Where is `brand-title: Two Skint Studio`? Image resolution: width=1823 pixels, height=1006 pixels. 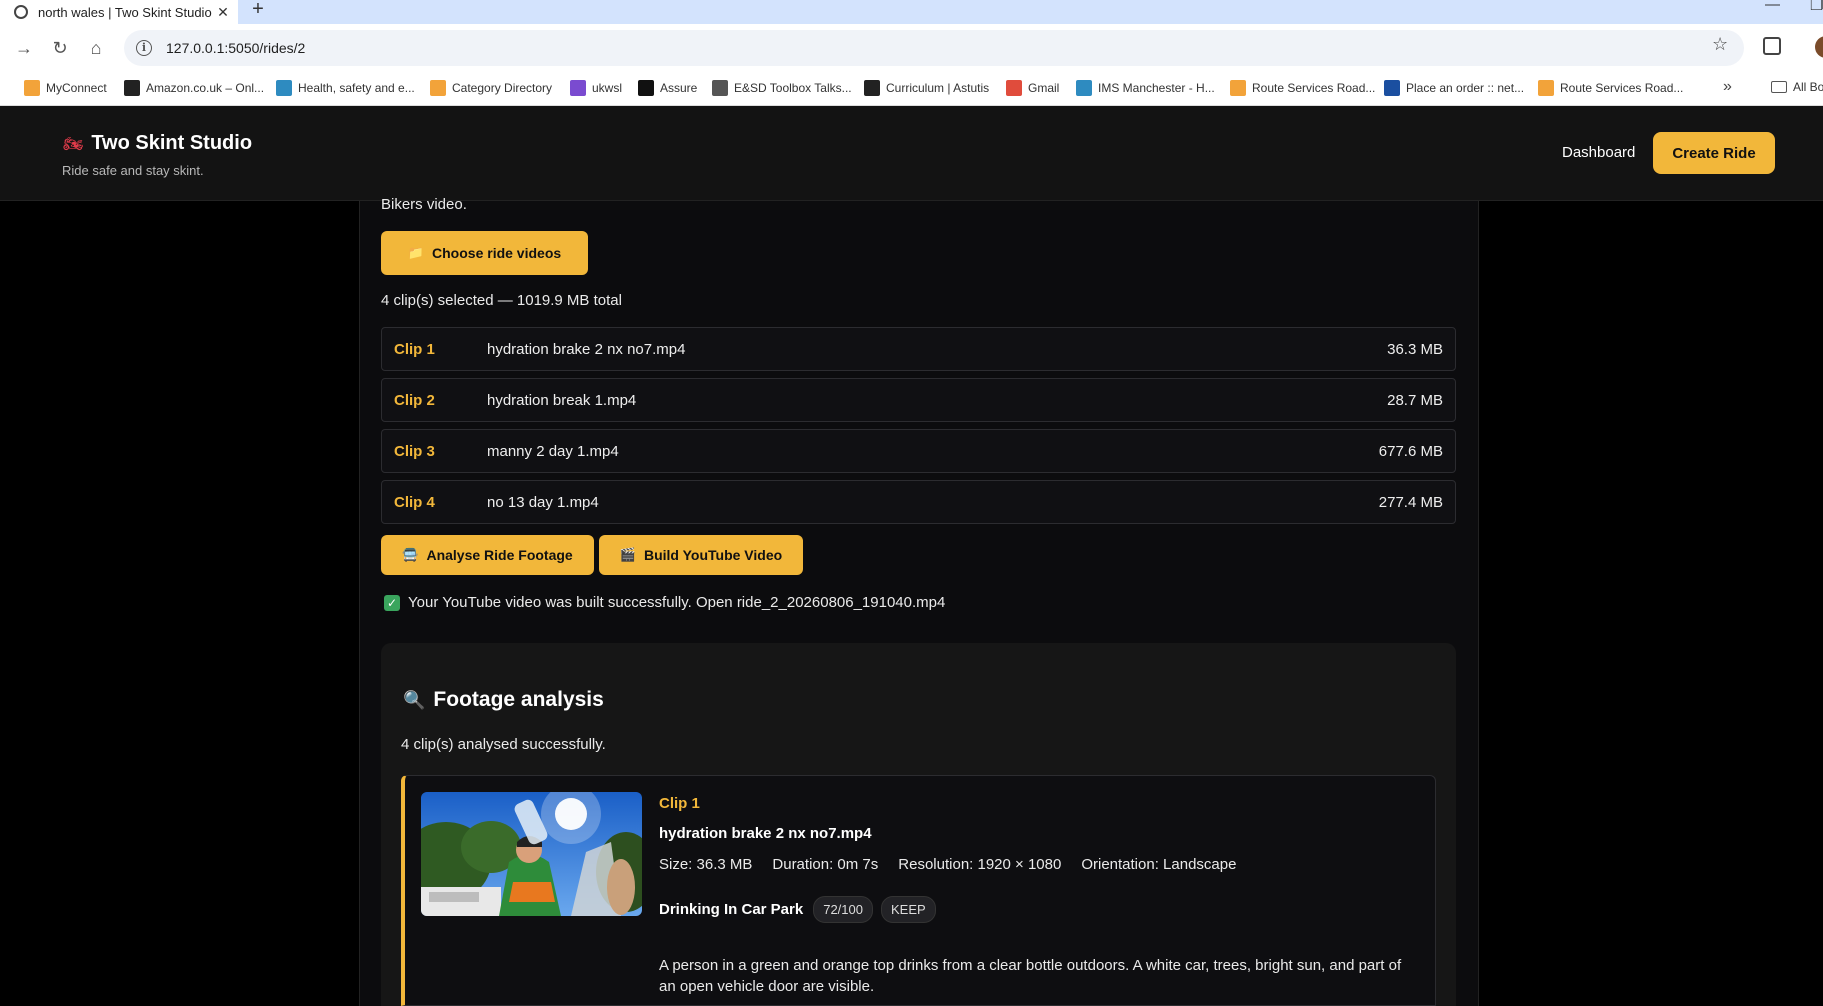 brand-title: Two Skint Studio is located at coordinates (172, 143).